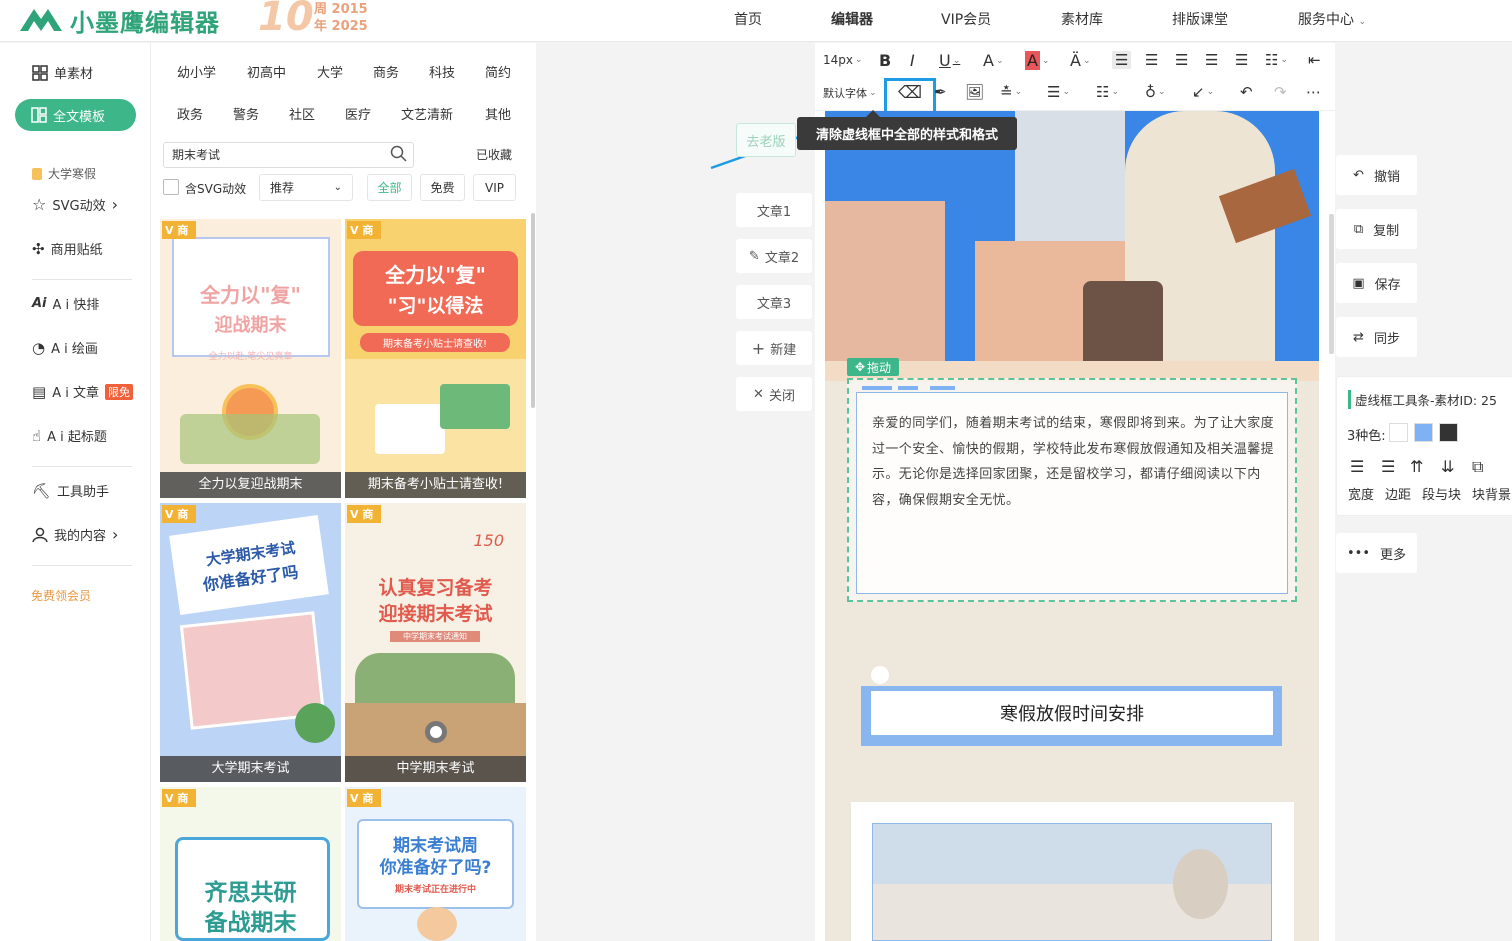 Image resolution: width=1512 pixels, height=941 pixels. I want to click on template-card: 齐思共研 备战期末 V 商, so click(250, 864).